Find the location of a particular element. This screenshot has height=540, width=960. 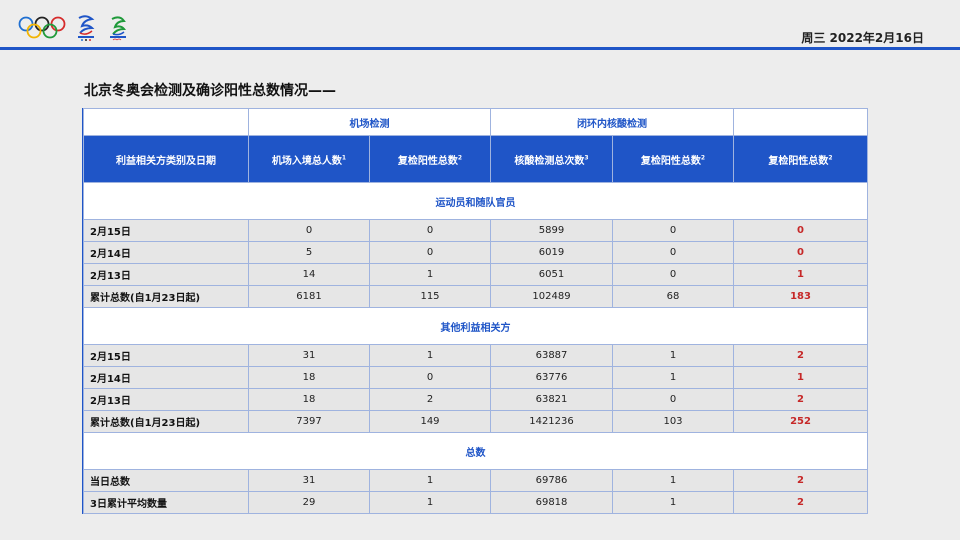

row-label: 2月14日 is located at coordinates (166, 252).